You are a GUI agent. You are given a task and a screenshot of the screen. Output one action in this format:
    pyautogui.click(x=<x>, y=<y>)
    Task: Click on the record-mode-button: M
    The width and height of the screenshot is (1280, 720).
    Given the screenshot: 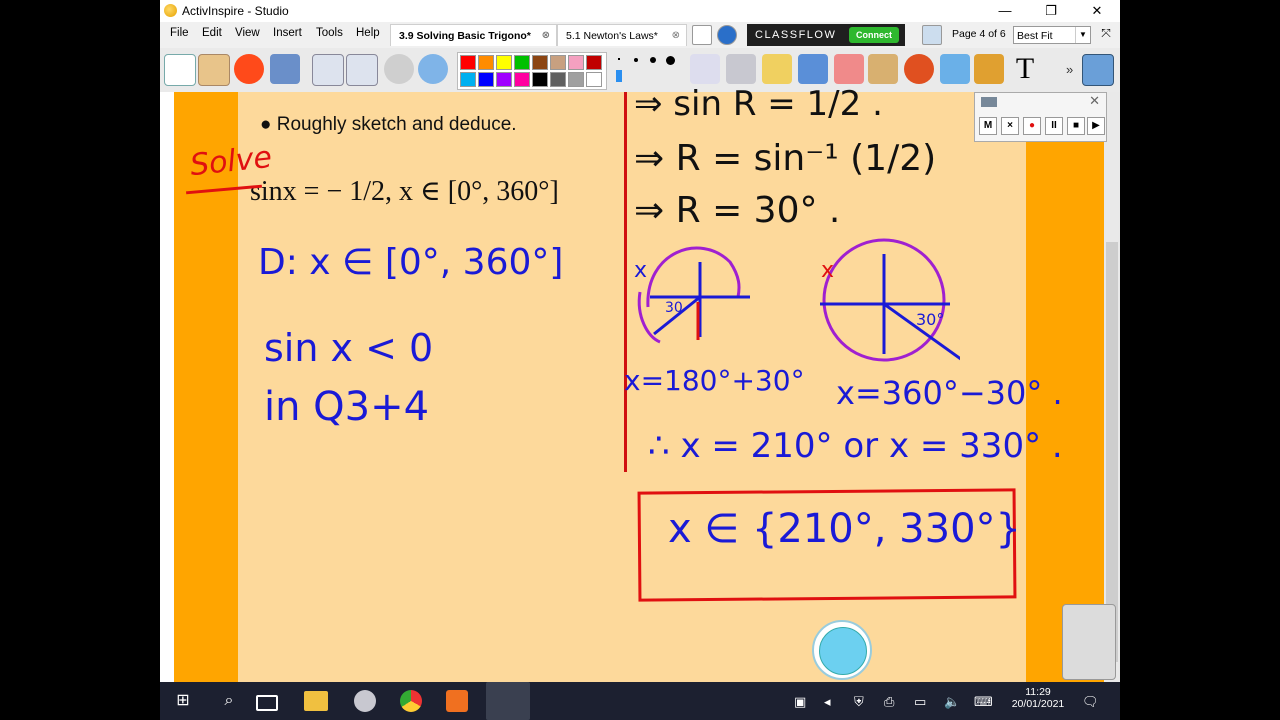 What is the action you would take?
    pyautogui.click(x=988, y=126)
    